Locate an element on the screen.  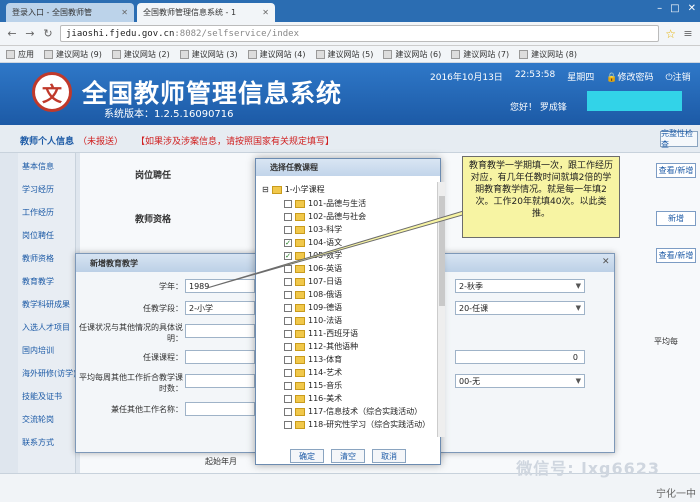
school-watermark: 宁化一中 is located at coordinates (676, 494).